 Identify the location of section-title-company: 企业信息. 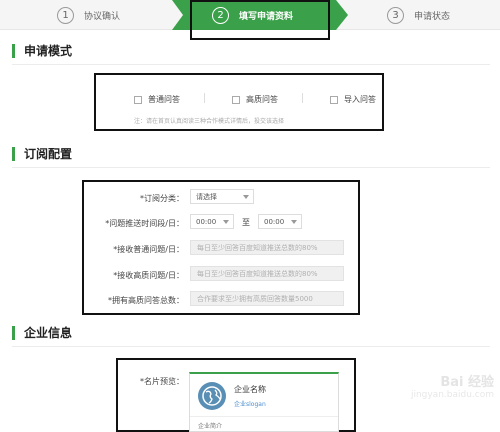
(42, 333).